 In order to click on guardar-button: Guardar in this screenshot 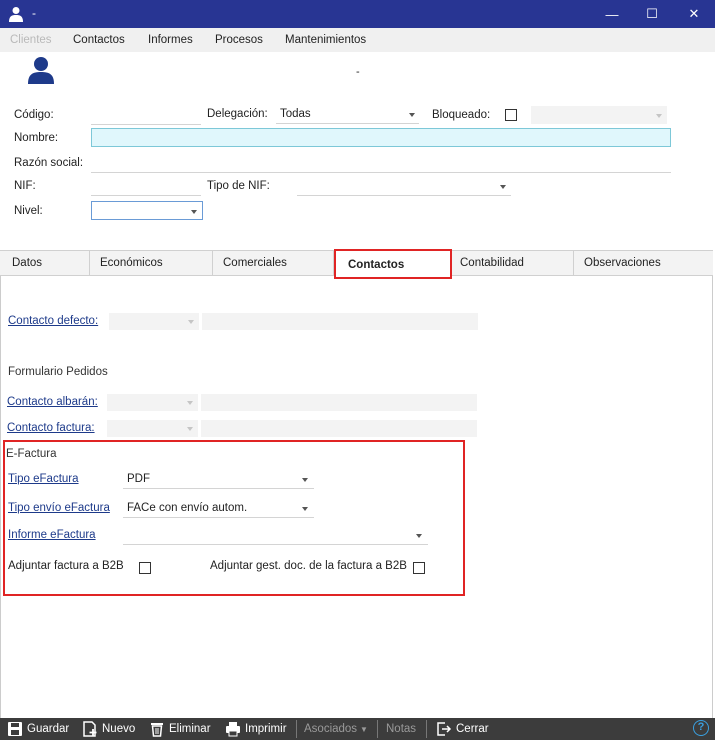, I will do `click(48, 729)`.